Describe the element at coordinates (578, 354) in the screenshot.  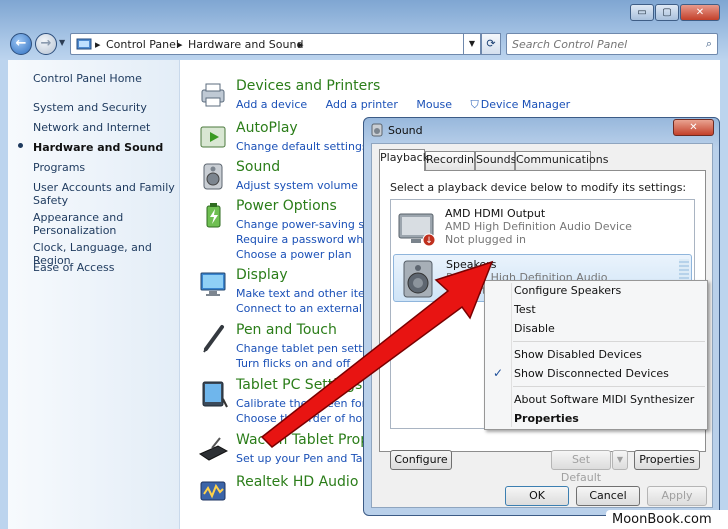
I see `menu-item-show-disabled: Show Disabled Devices` at that location.